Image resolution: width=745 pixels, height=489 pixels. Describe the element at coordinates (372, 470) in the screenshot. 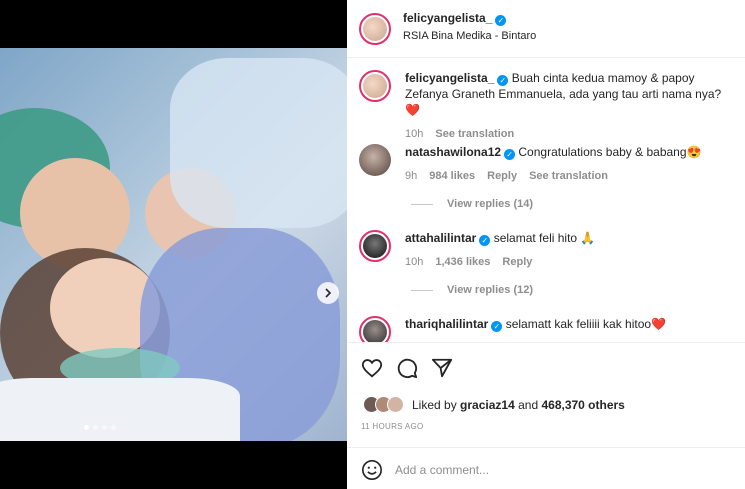

I see `emoji-icon` at that location.